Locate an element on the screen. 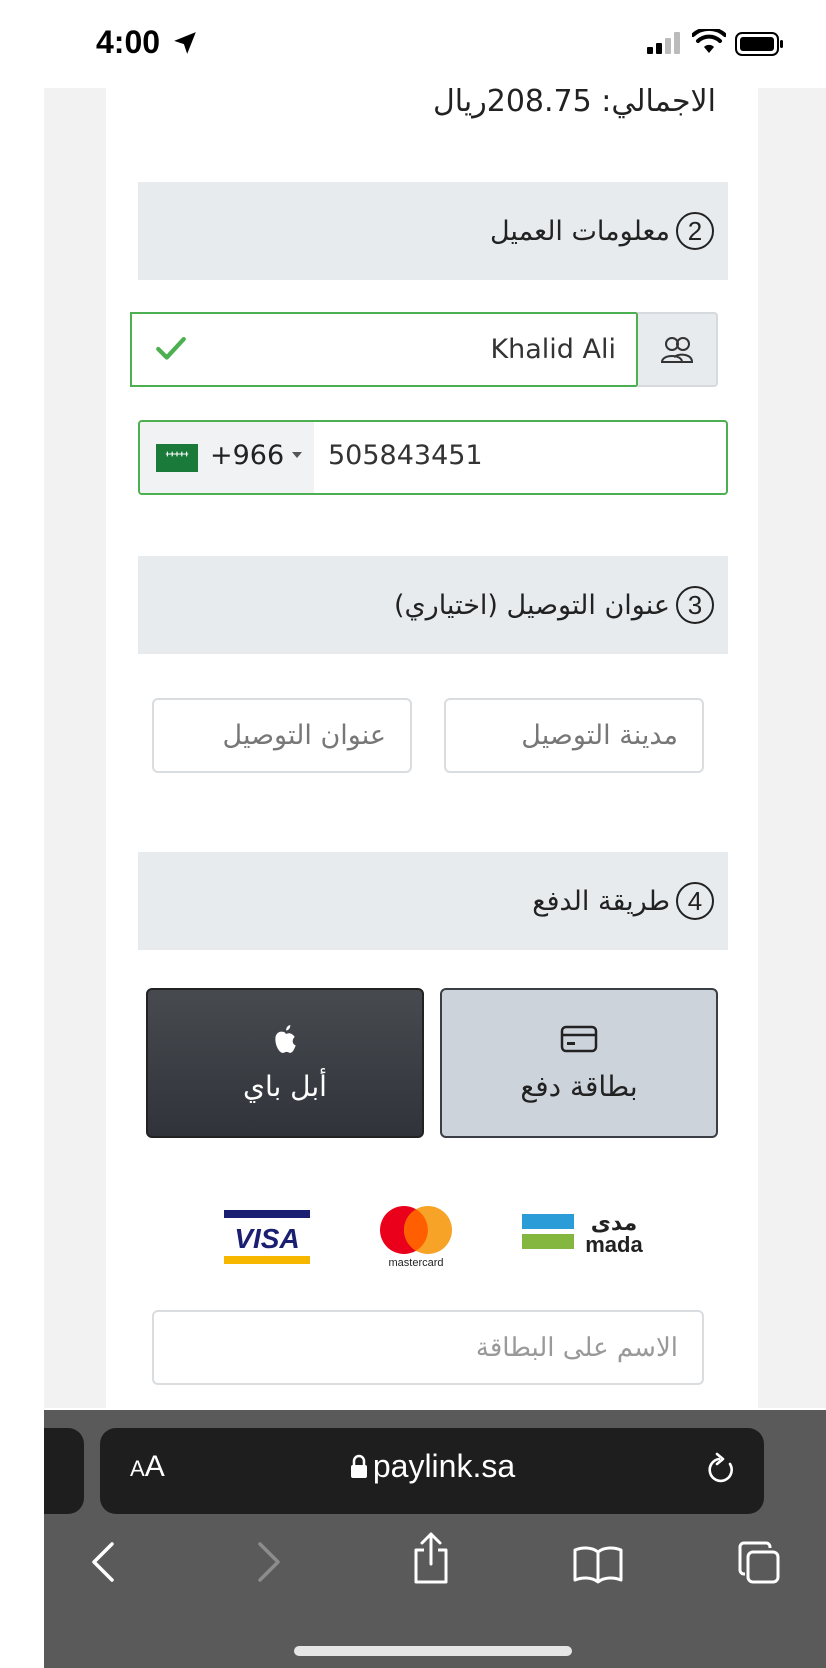  placeholder-text: مدينة التوصيل is located at coordinates (599, 735).